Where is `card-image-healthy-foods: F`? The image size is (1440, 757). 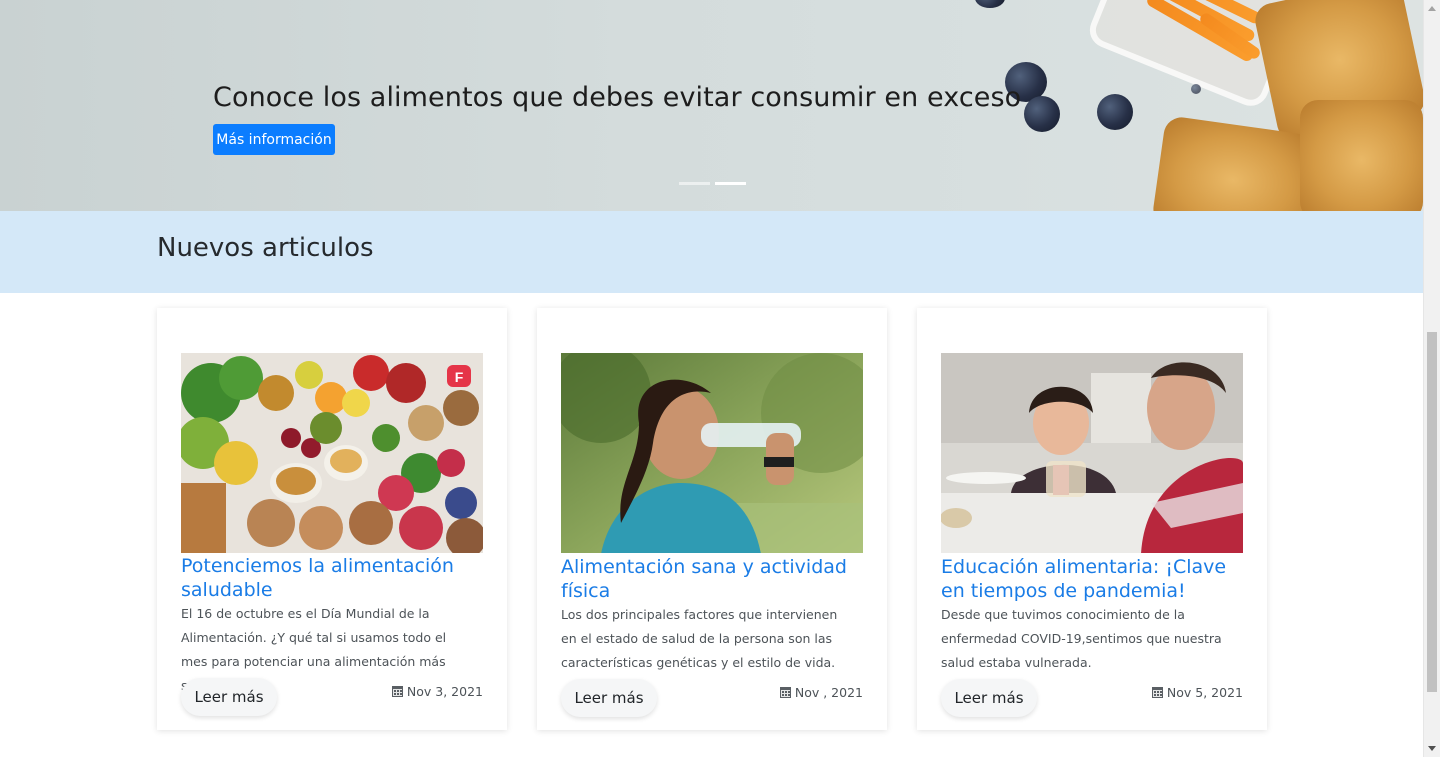 card-image-healthy-foods: F is located at coordinates (332, 453).